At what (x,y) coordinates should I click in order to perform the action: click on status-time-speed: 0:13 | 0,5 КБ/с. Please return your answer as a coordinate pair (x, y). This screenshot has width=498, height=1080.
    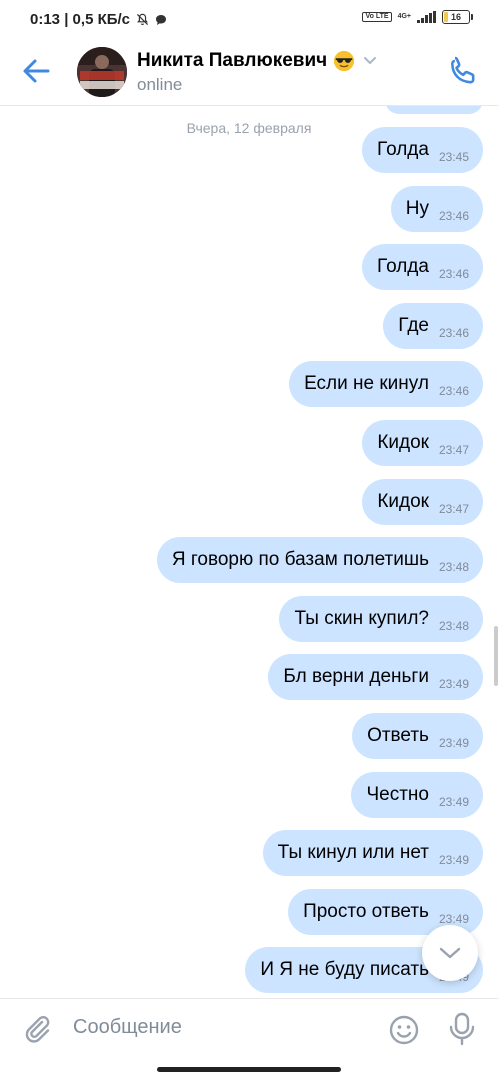
    Looking at the image, I should click on (98, 19).